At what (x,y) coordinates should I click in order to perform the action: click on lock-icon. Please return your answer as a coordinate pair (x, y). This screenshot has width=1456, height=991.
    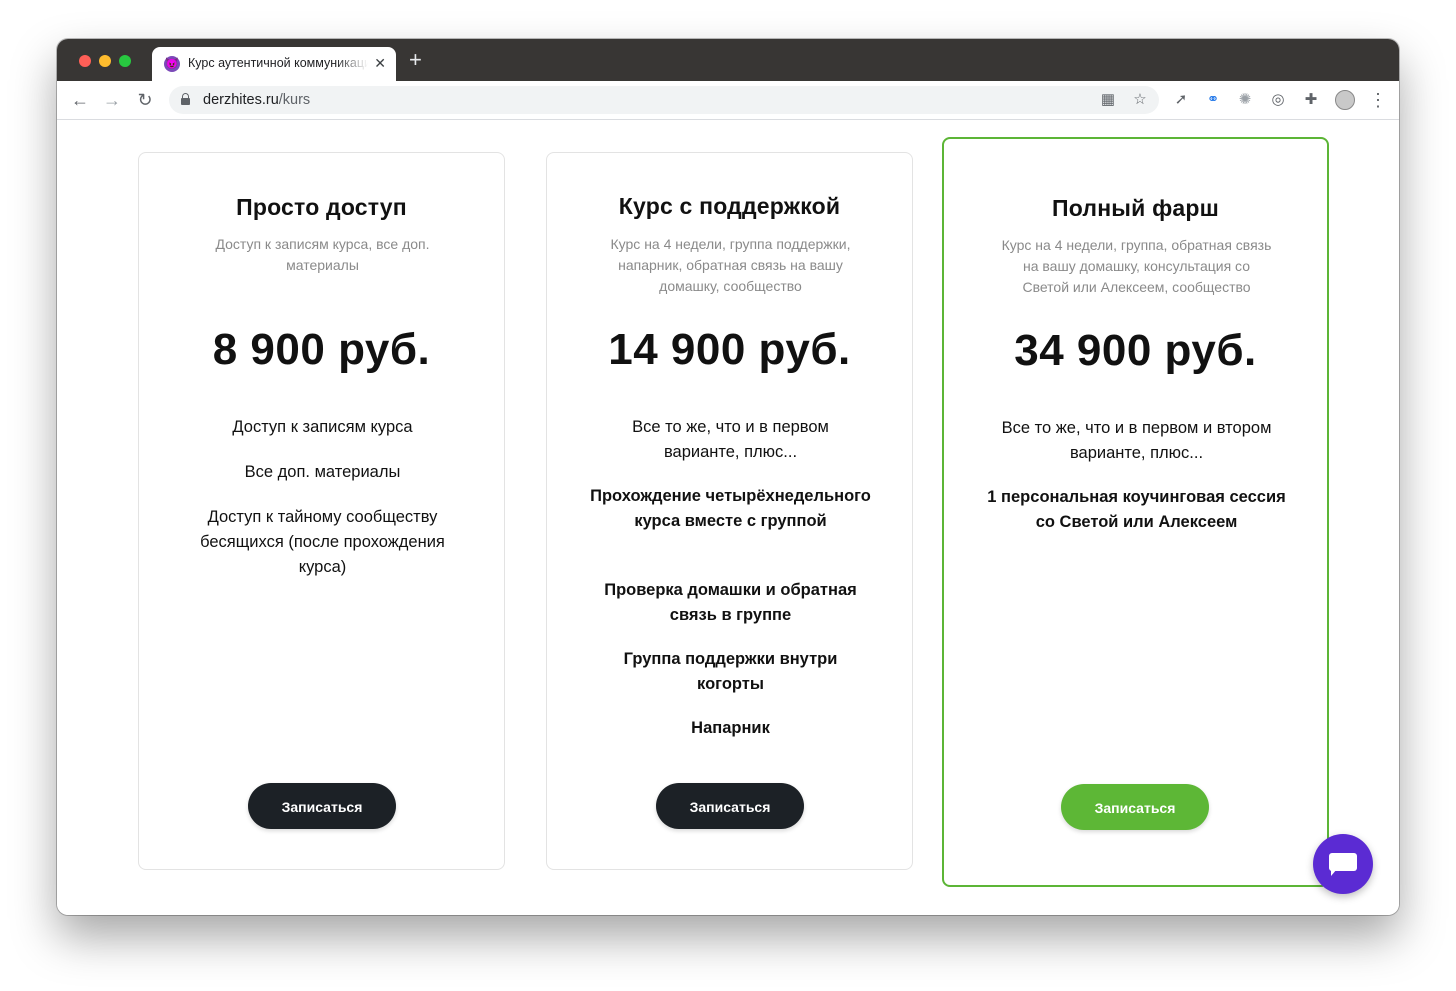
    Looking at the image, I should click on (185, 99).